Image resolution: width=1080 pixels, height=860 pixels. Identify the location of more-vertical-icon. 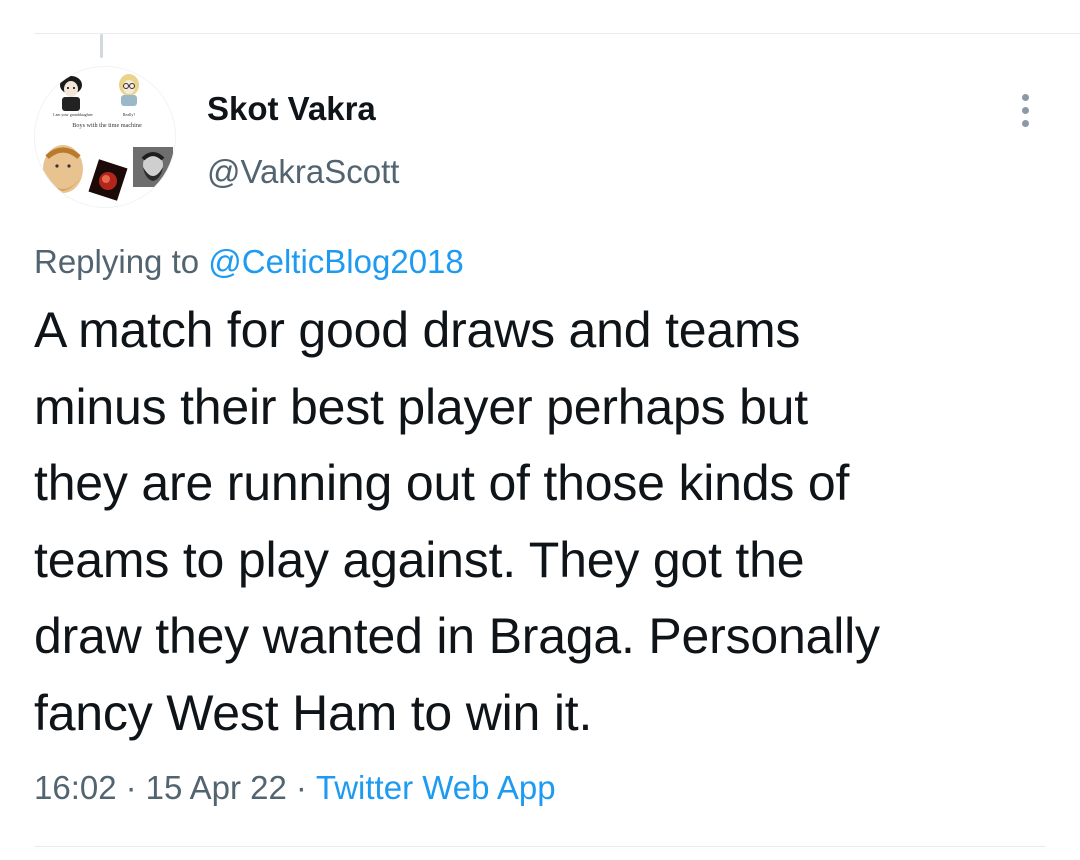
(1025, 110).